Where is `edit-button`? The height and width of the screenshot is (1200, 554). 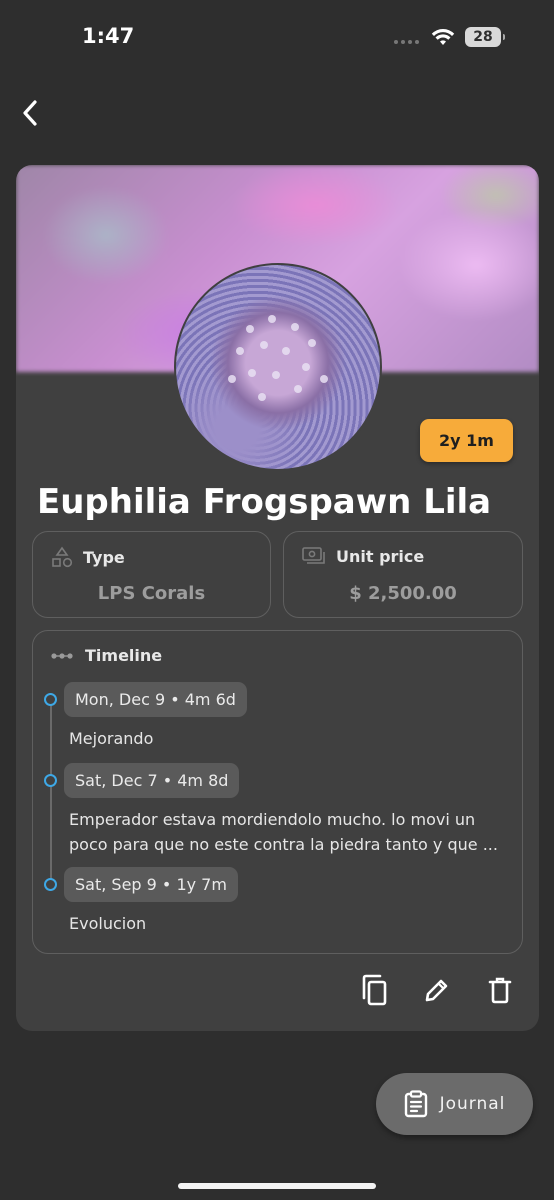 edit-button is located at coordinates (436, 989).